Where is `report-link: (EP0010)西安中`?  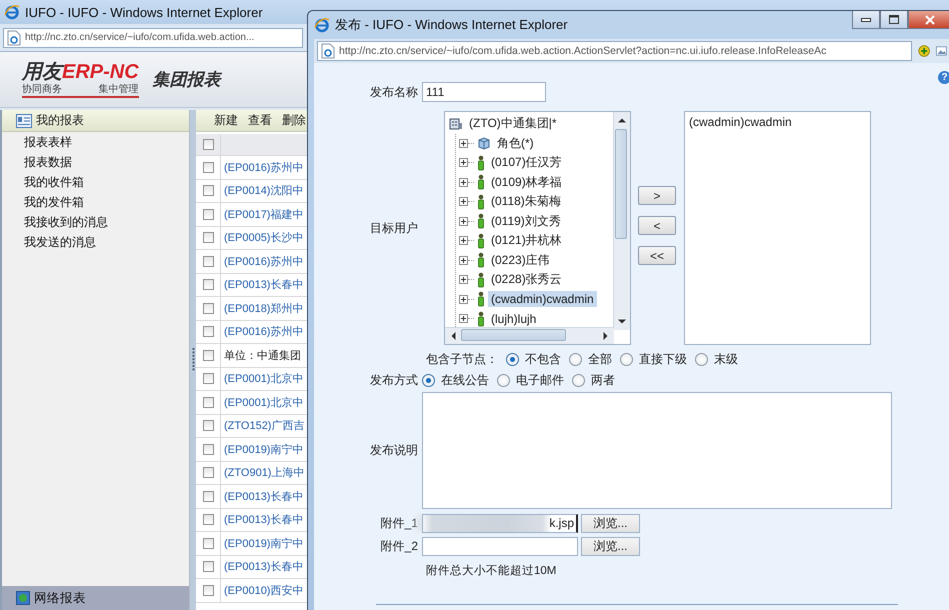 report-link: (EP0010)西安中 is located at coordinates (262, 590).